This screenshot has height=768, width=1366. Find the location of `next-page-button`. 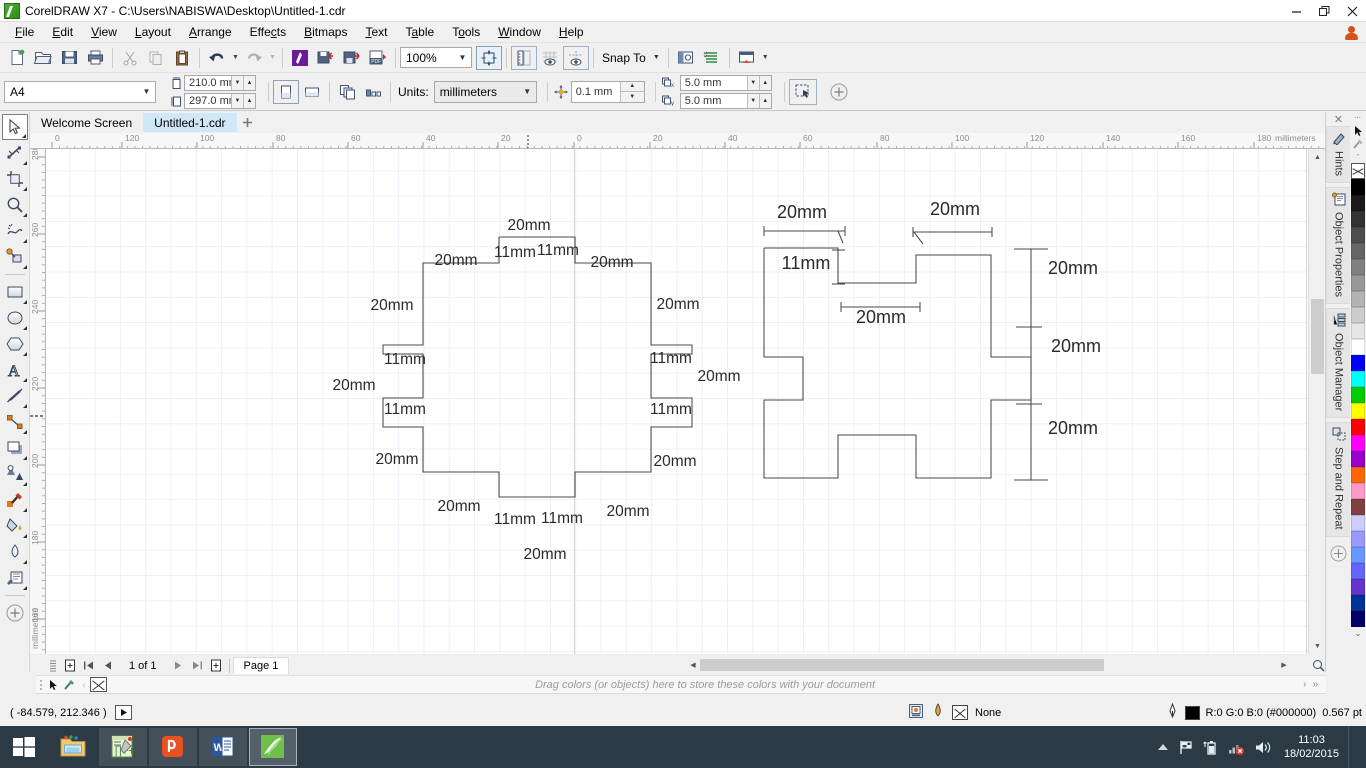

next-page-button is located at coordinates (178, 665).